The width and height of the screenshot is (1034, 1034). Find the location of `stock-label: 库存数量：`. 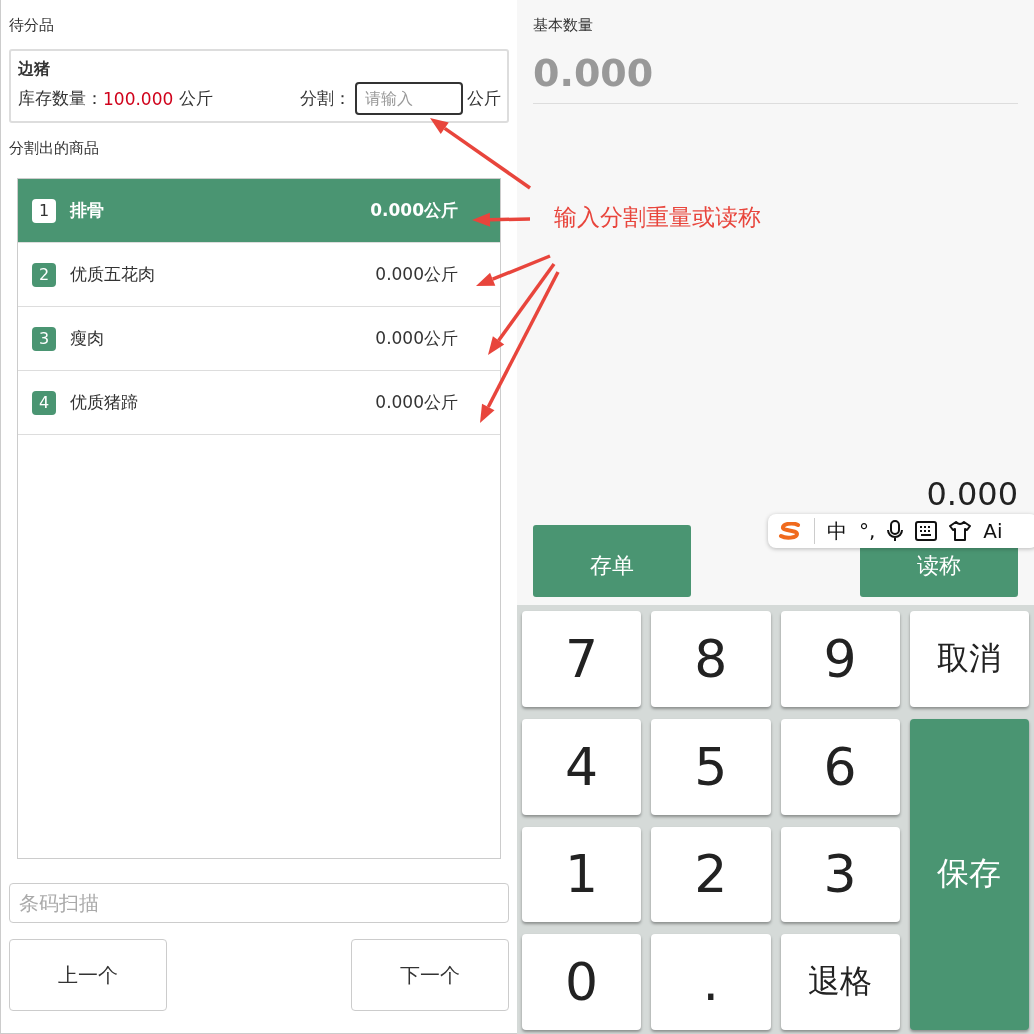

stock-label: 库存数量： is located at coordinates (60, 98).